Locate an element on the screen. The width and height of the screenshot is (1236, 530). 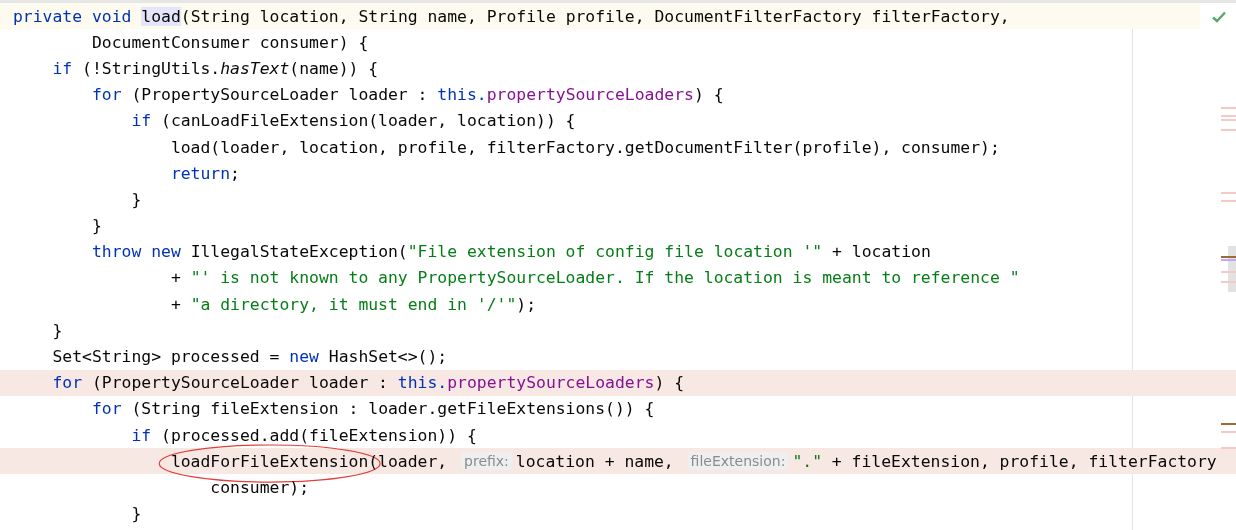
highlighted-identifier: load is located at coordinates (161, 16).